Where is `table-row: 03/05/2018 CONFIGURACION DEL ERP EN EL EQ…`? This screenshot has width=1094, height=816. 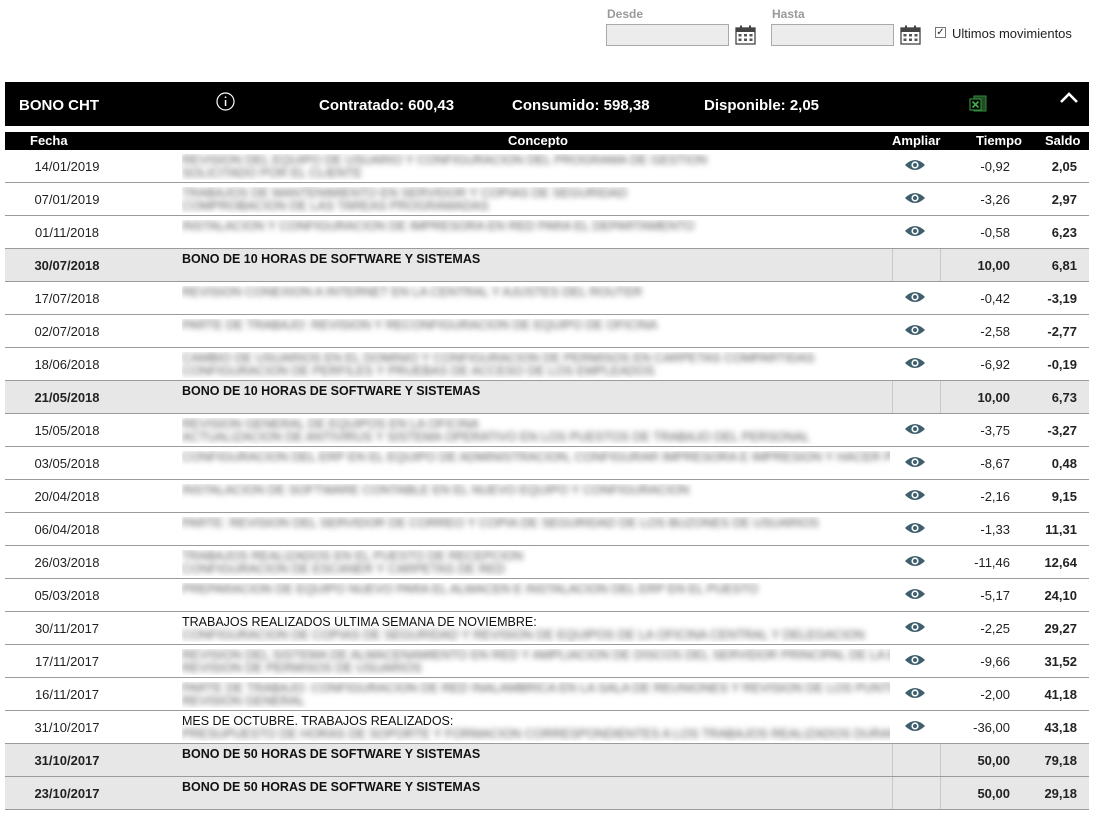
table-row: 03/05/2018 CONFIGURACION DEL ERP EN EL EQ… is located at coordinates (547, 463).